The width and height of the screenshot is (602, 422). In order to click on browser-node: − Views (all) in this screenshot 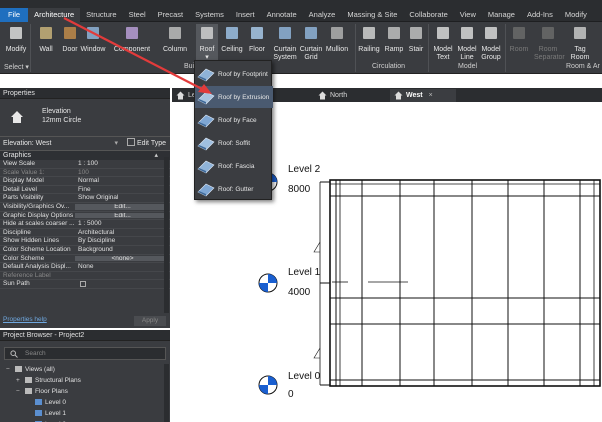, I will do `click(85, 369)`.